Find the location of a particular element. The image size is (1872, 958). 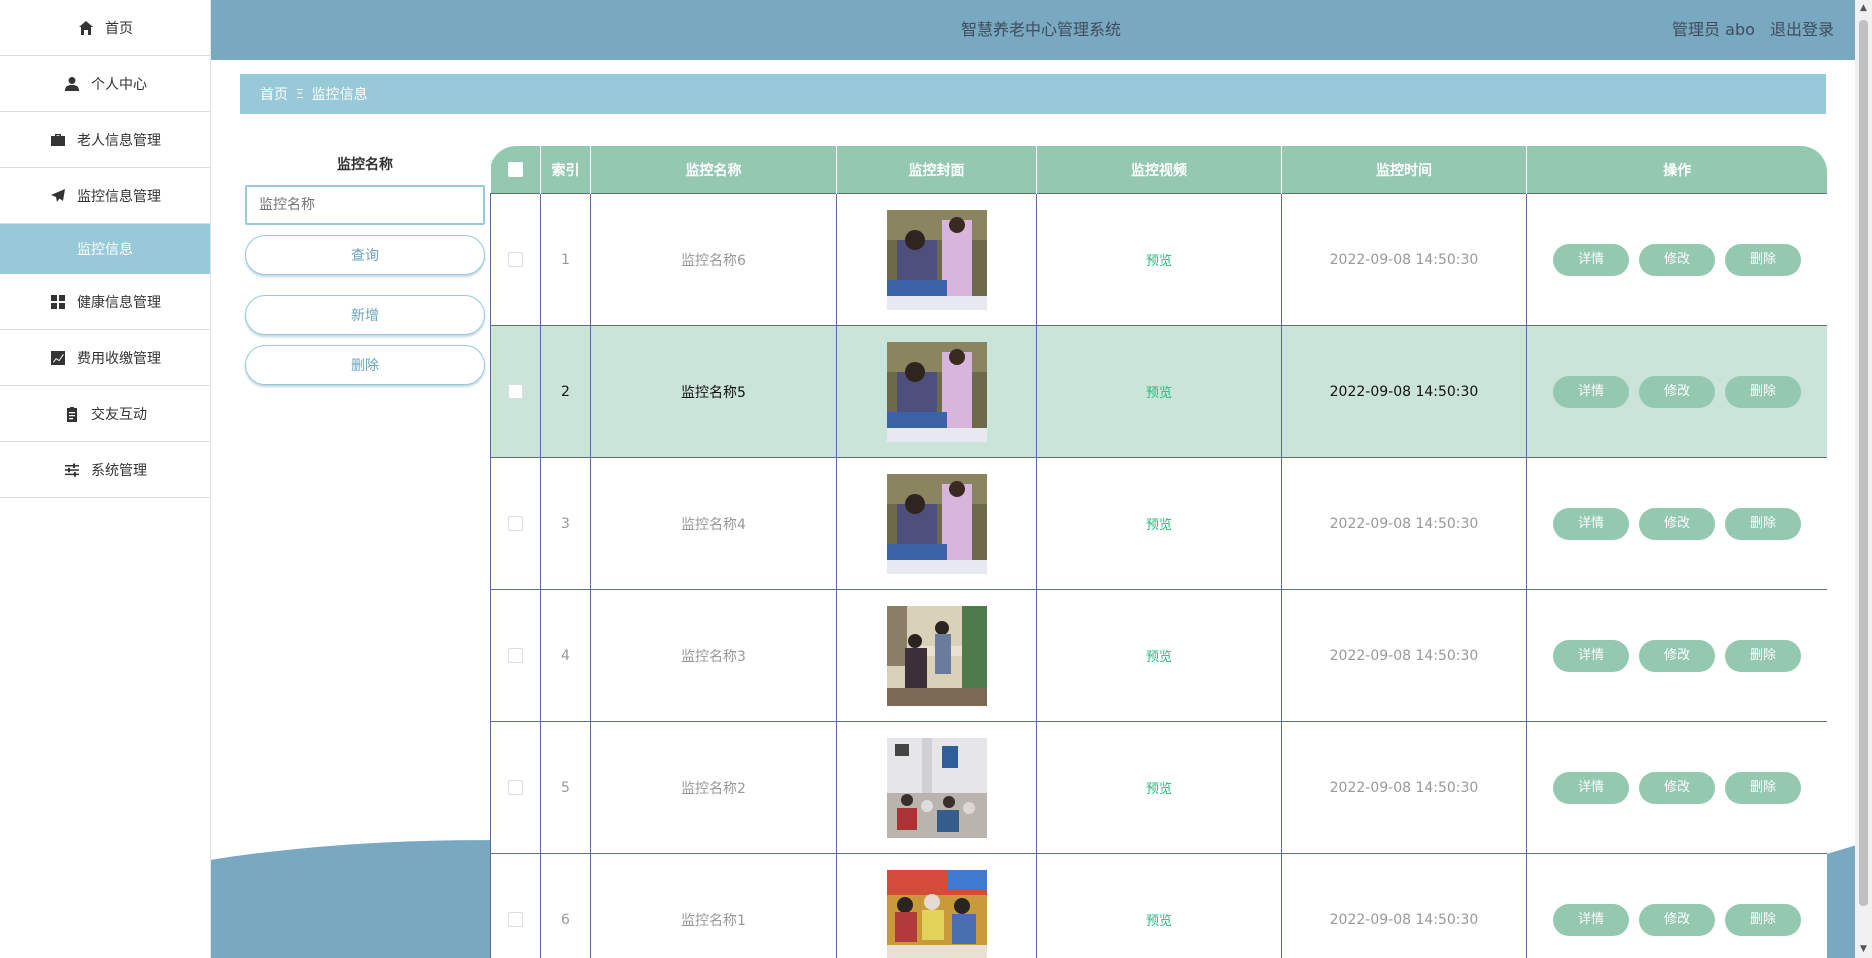

monitor-name-search-input is located at coordinates (365, 205).